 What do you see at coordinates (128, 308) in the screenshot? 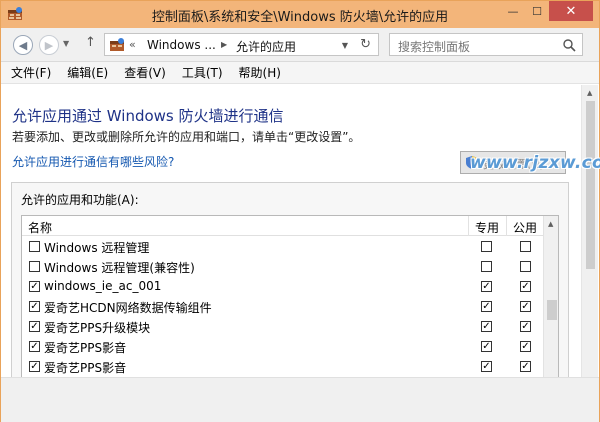
I see `app-name: 爱奇艺HCDN网络数据传输组件` at bounding box center [128, 308].